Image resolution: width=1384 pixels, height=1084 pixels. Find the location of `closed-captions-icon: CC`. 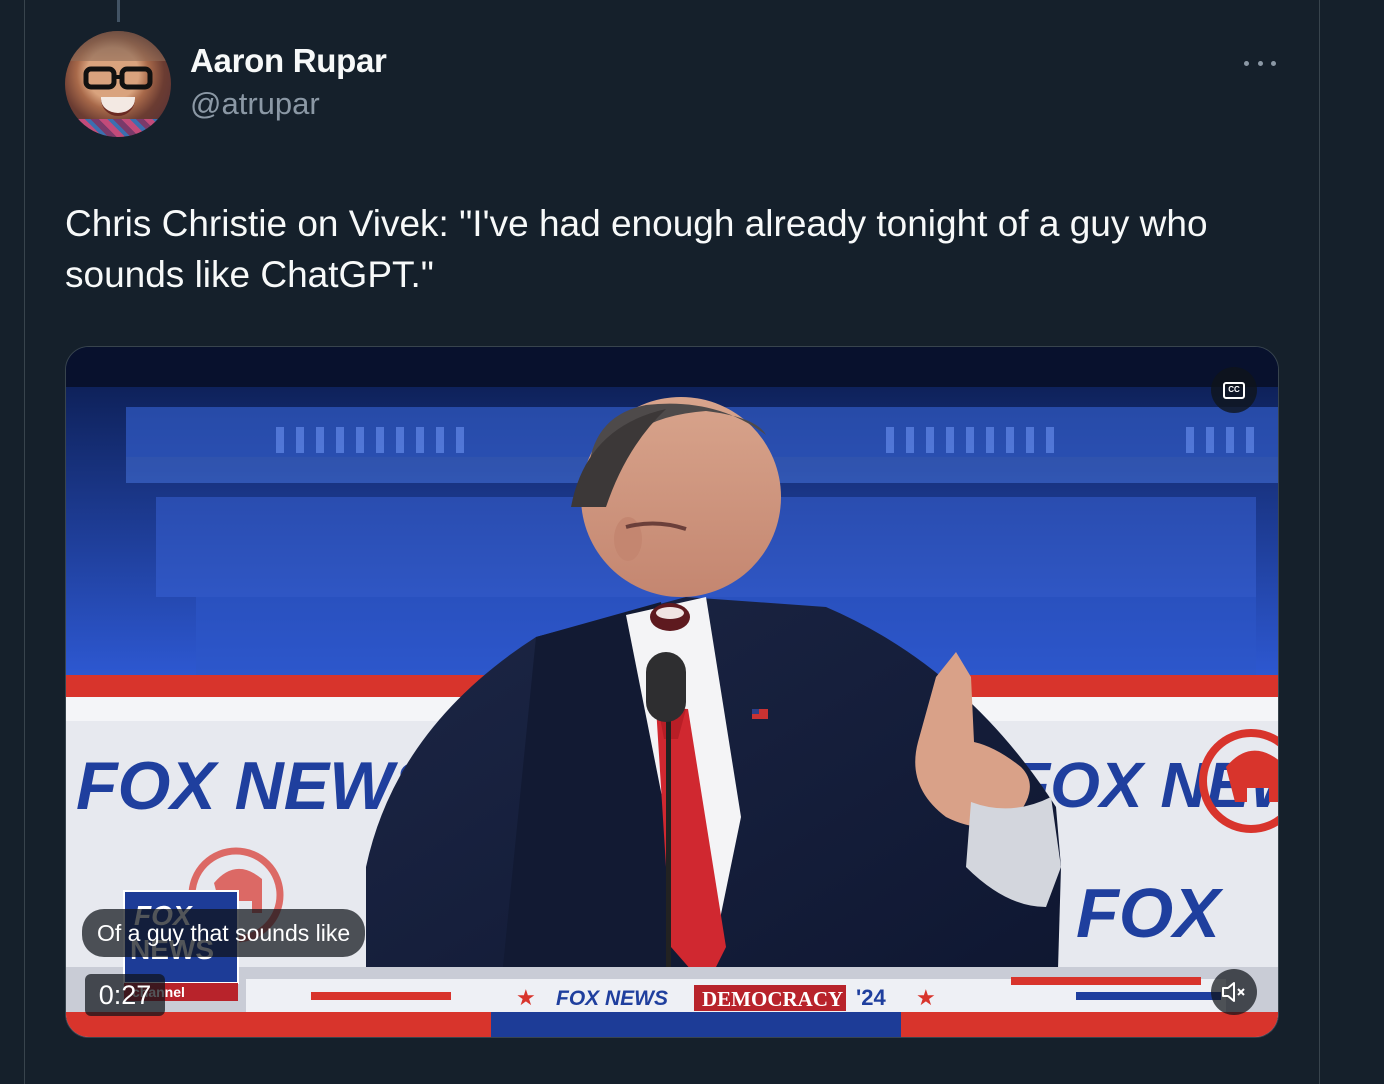

closed-captions-icon: CC is located at coordinates (1234, 390).